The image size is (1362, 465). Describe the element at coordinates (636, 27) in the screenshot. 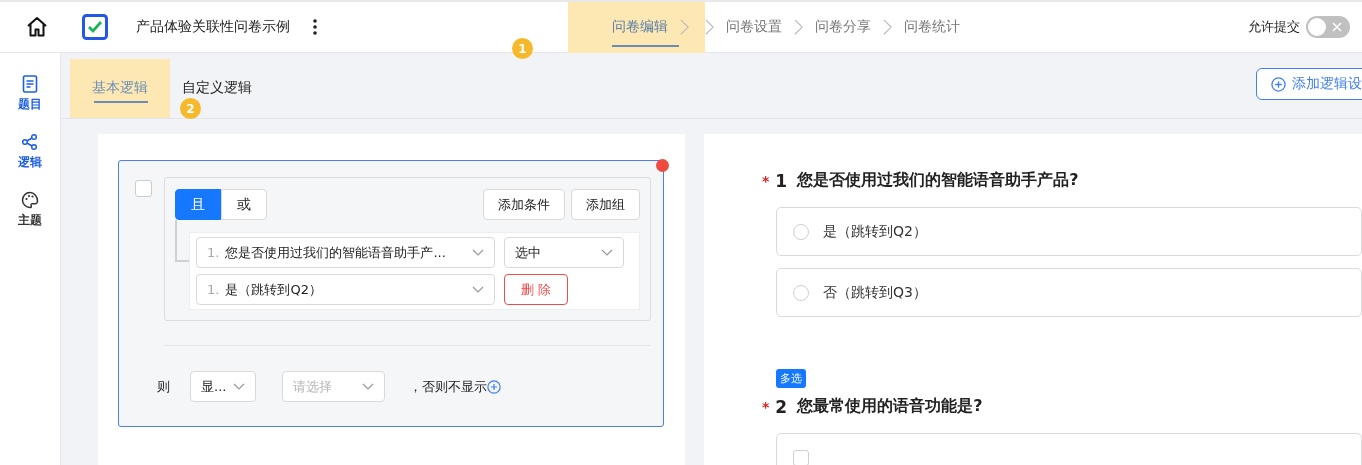

I see `step-tab: 问卷编辑` at that location.